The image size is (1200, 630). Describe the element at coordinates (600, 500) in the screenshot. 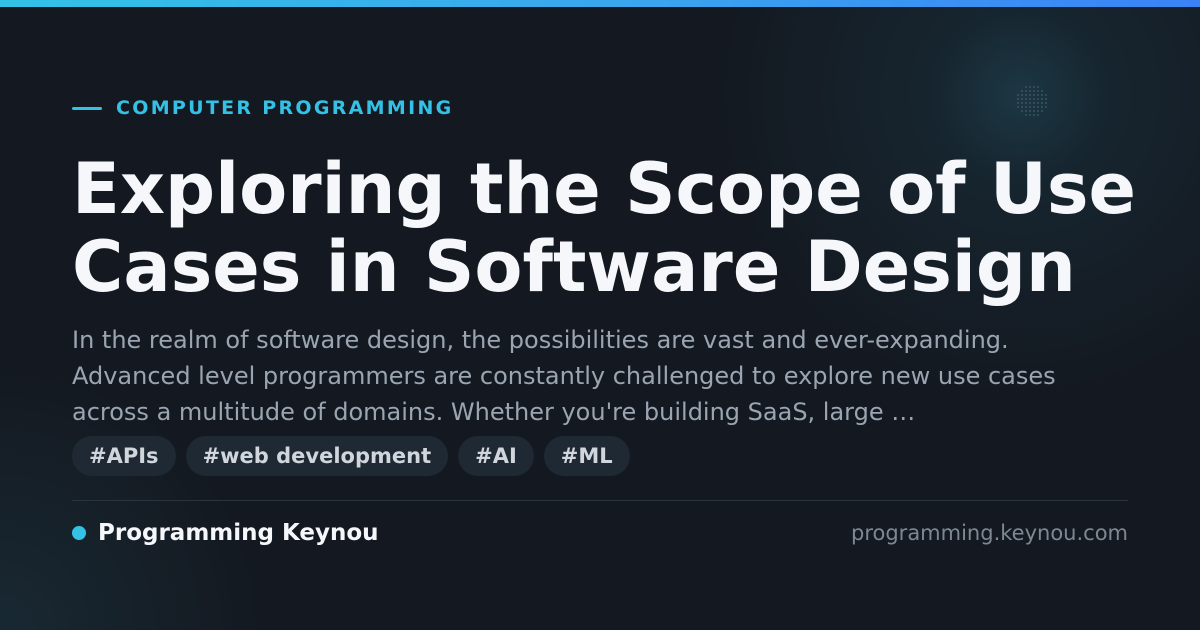

I see `footer-divider` at that location.